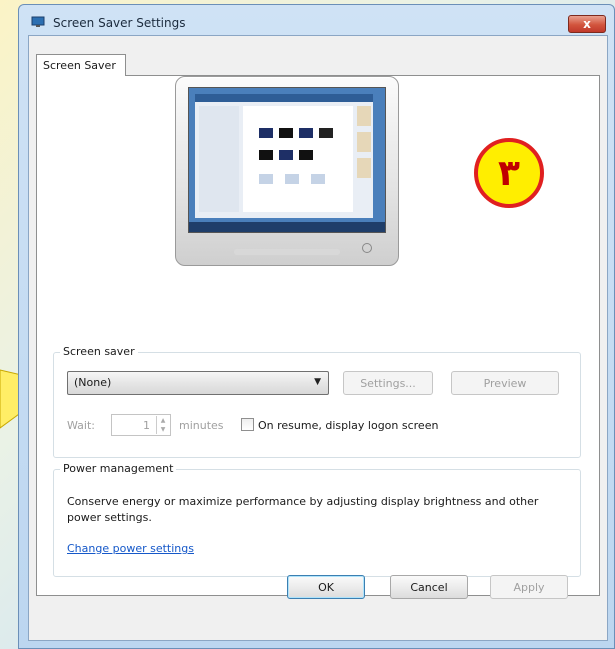  Describe the element at coordinates (247, 424) in the screenshot. I see `logon-screen-checkbox` at that location.